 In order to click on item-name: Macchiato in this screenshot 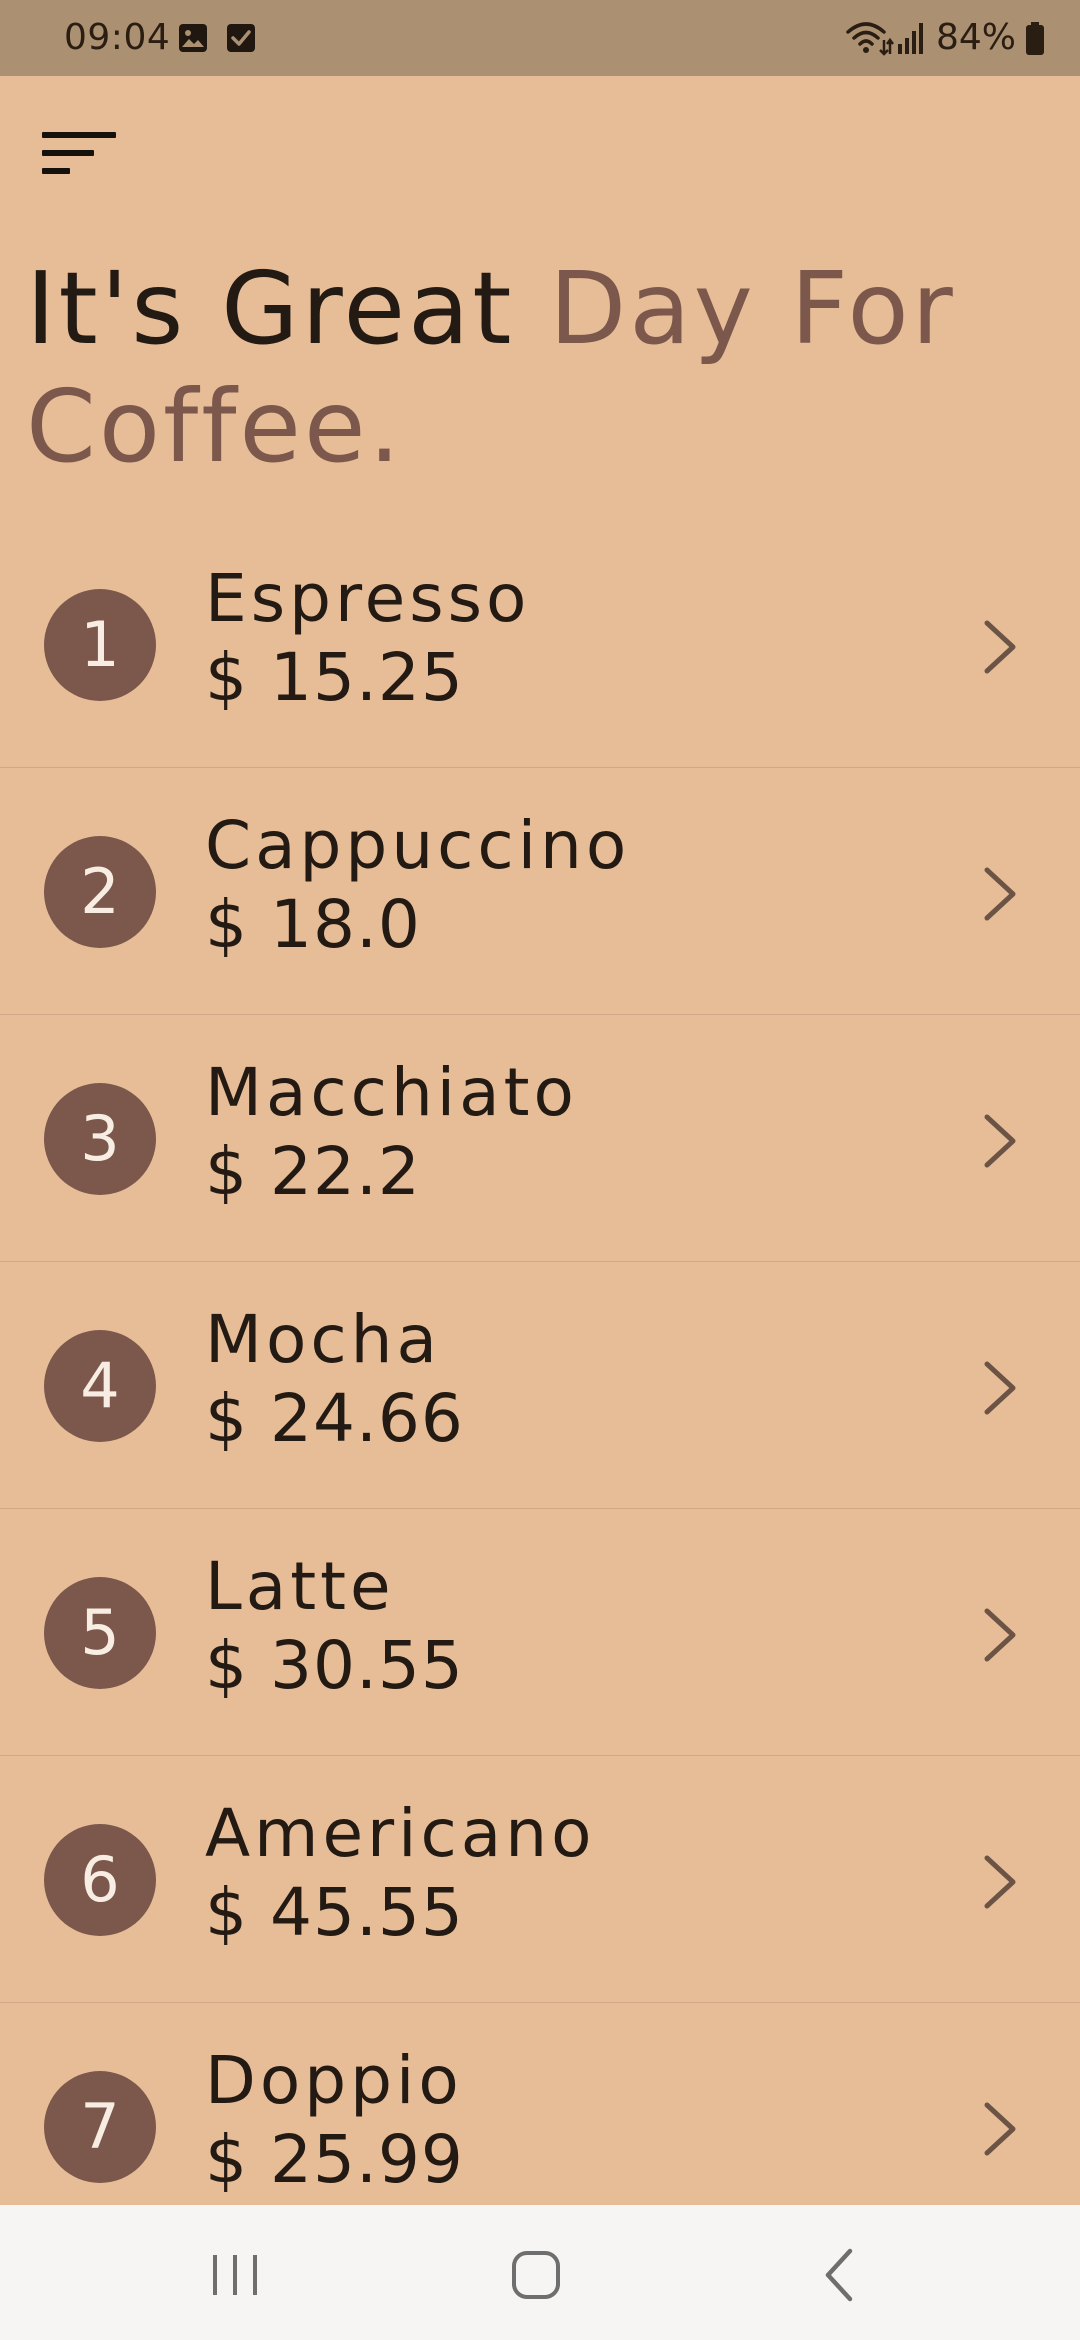, I will do `click(391, 1092)`.